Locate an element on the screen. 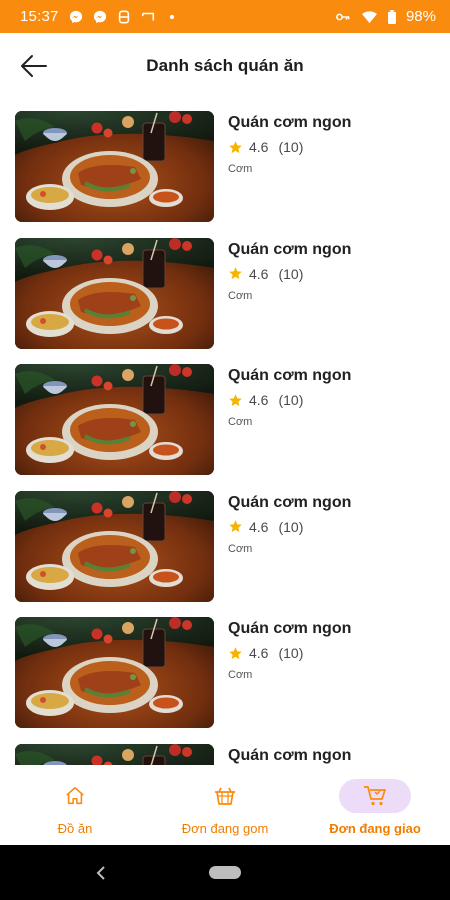 The width and height of the screenshot is (450, 900). cast-icon is located at coordinates (147, 16).